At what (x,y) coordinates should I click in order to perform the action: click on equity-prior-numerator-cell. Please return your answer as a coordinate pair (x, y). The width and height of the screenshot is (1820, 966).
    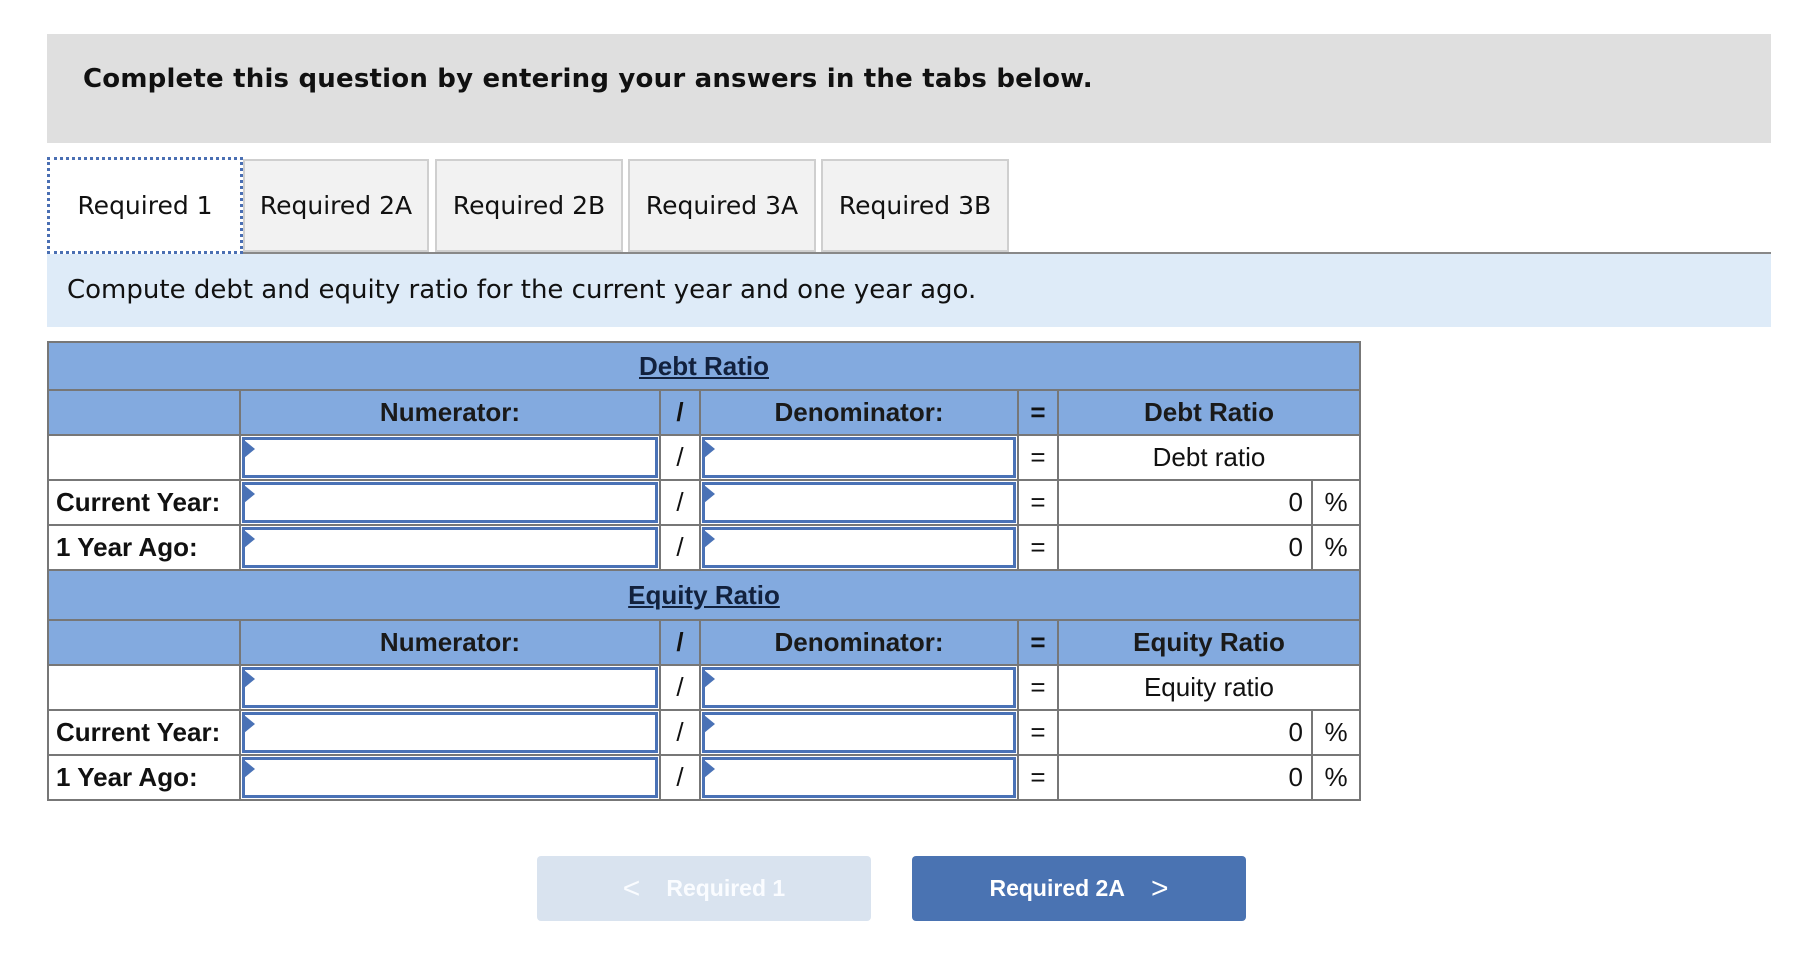
    Looking at the image, I should click on (450, 777).